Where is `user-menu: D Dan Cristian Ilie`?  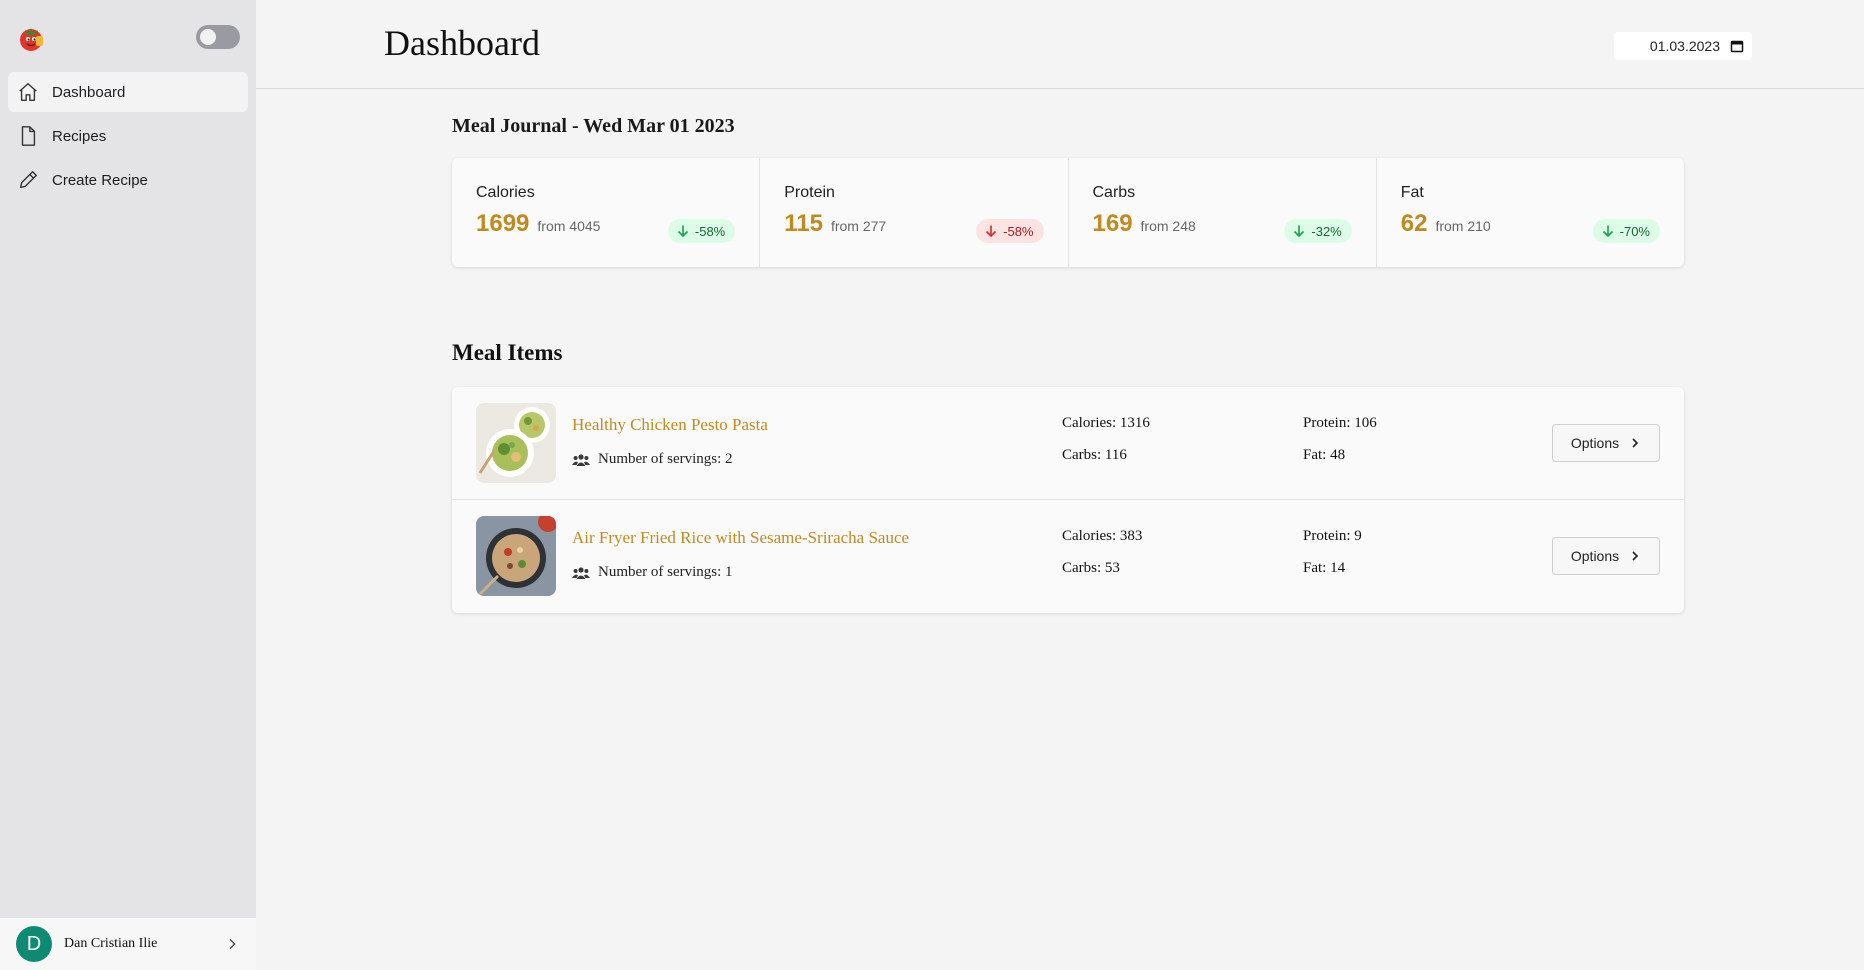 user-menu: D Dan Cristian Ilie is located at coordinates (128, 944).